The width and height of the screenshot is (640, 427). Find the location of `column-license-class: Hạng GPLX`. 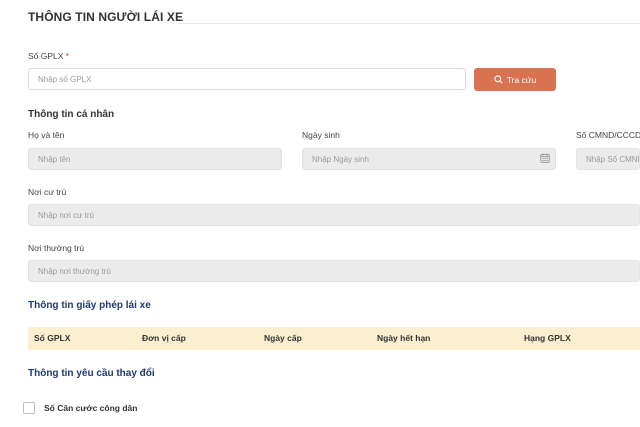

column-license-class: Hạng GPLX is located at coordinates (547, 338).